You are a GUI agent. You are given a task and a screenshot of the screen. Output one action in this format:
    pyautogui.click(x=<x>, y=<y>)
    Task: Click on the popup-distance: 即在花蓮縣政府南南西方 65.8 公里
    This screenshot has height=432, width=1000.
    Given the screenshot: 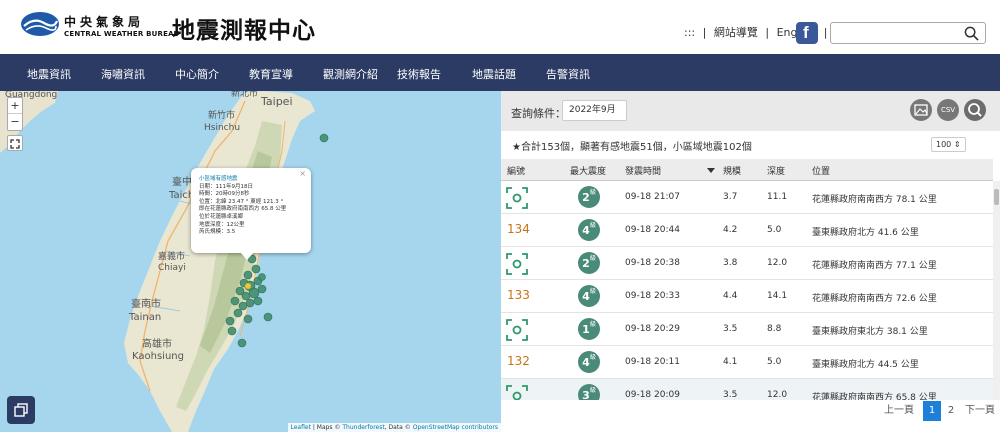 What is the action you would take?
    pyautogui.click(x=243, y=209)
    